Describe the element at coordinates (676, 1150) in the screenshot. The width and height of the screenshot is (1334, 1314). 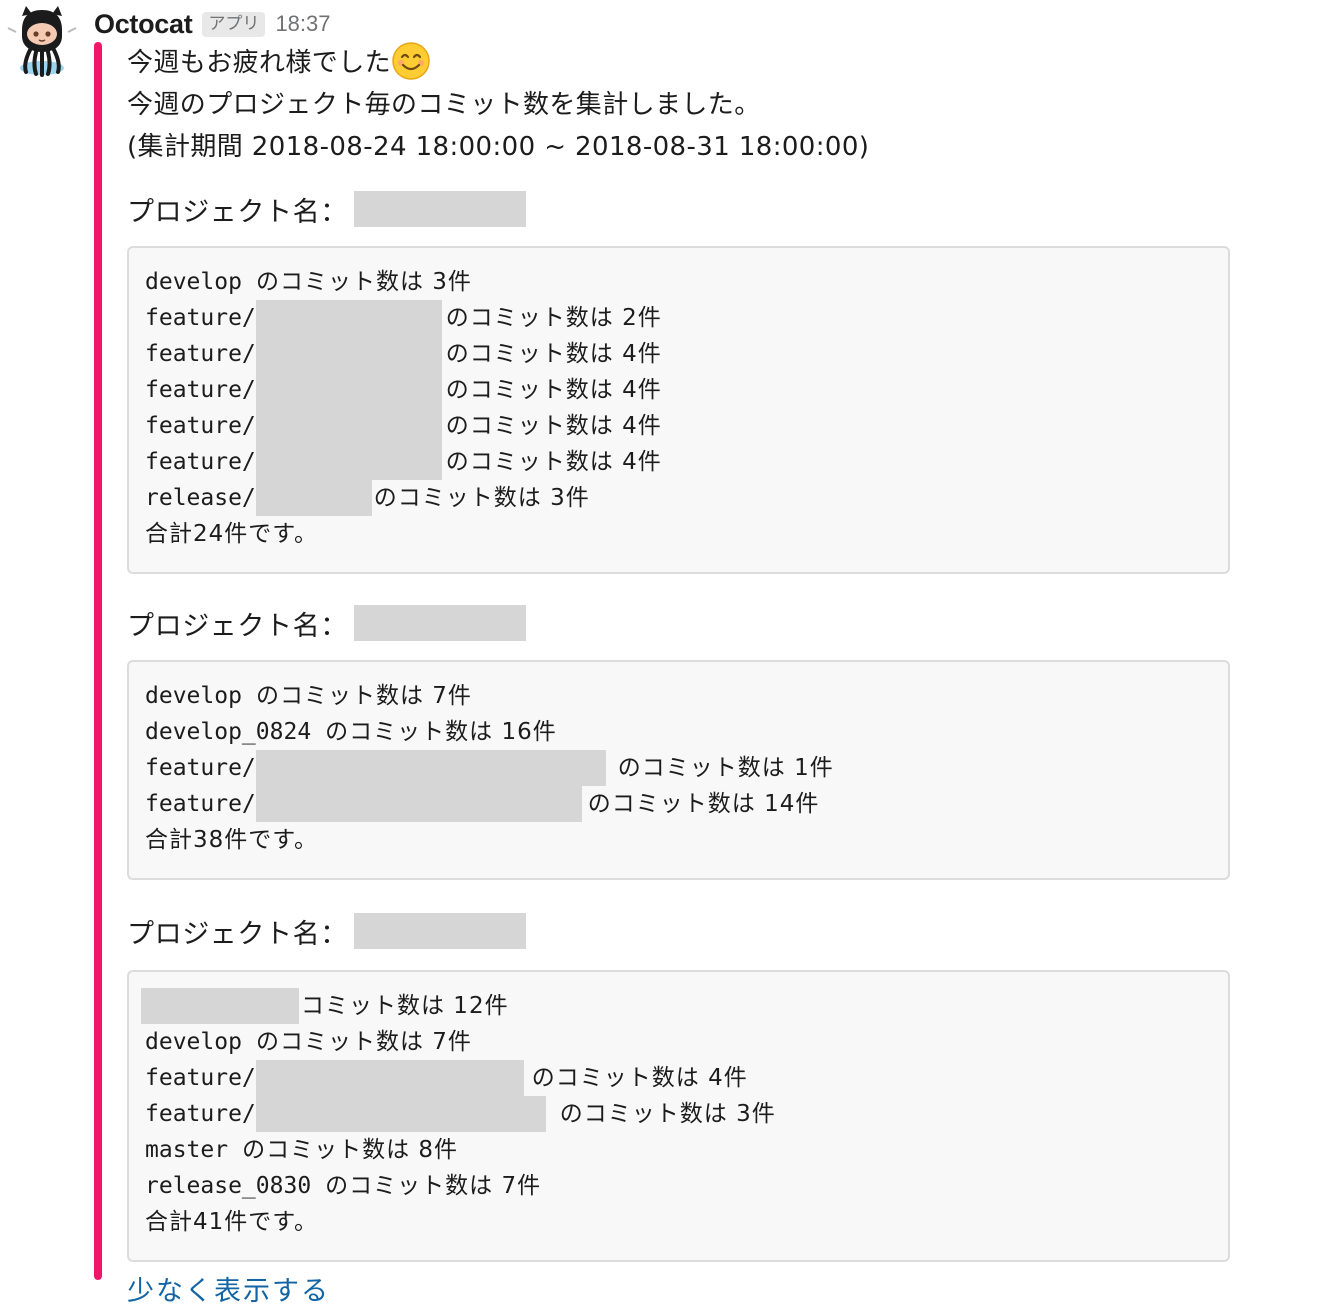
I see `commit-line: master のコミット数は 8件` at that location.